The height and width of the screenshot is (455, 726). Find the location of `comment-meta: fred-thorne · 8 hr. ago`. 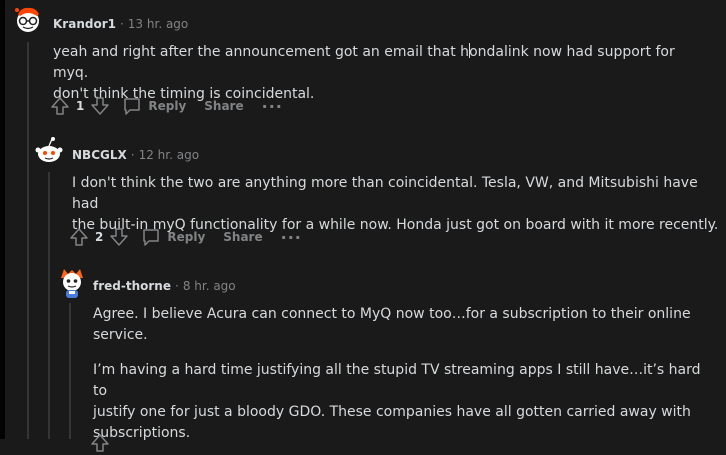

comment-meta: fred-thorne · 8 hr. ago is located at coordinates (164, 286).